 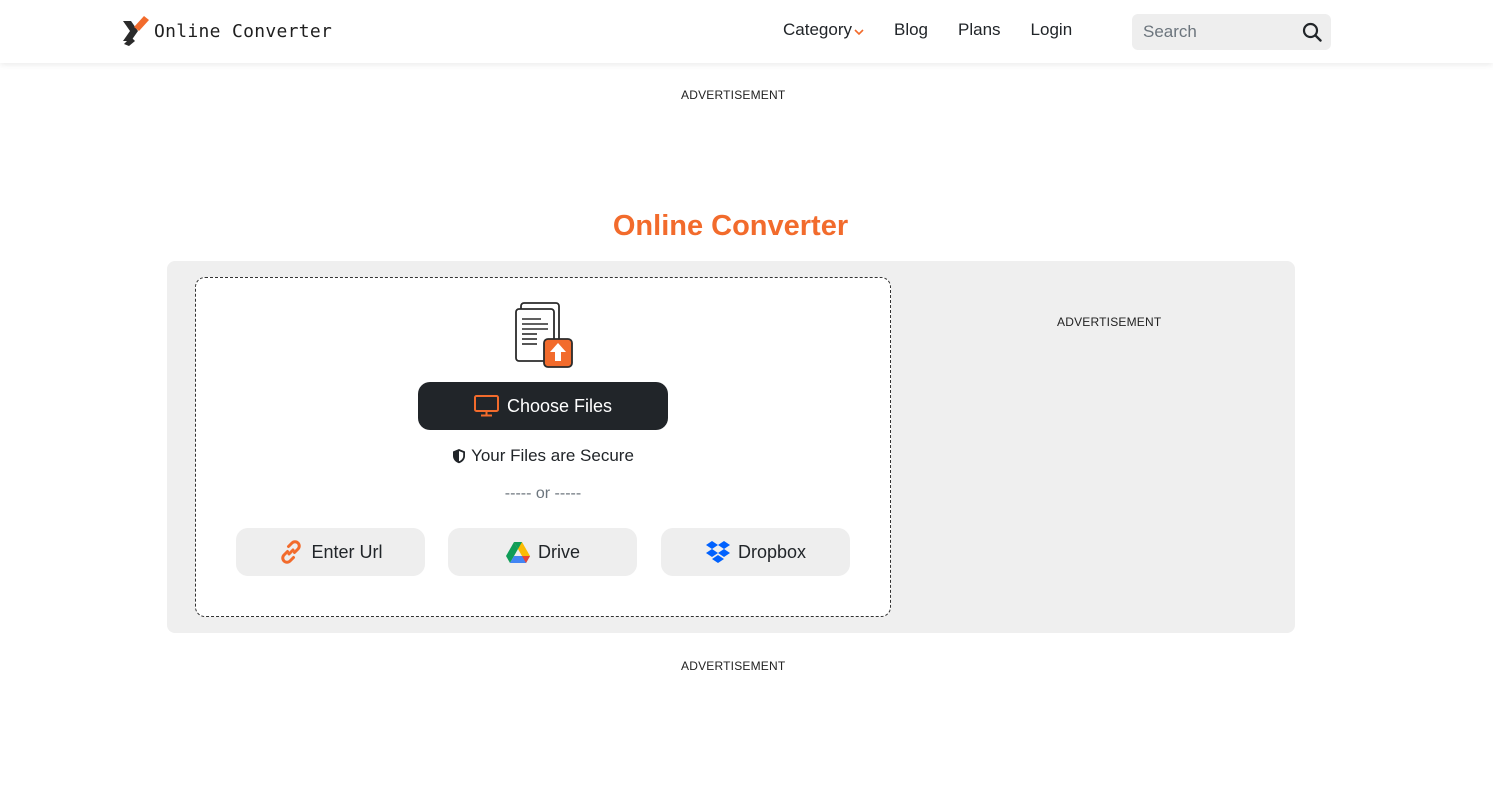 What do you see at coordinates (517, 552) in the screenshot?
I see `google-drive-icon` at bounding box center [517, 552].